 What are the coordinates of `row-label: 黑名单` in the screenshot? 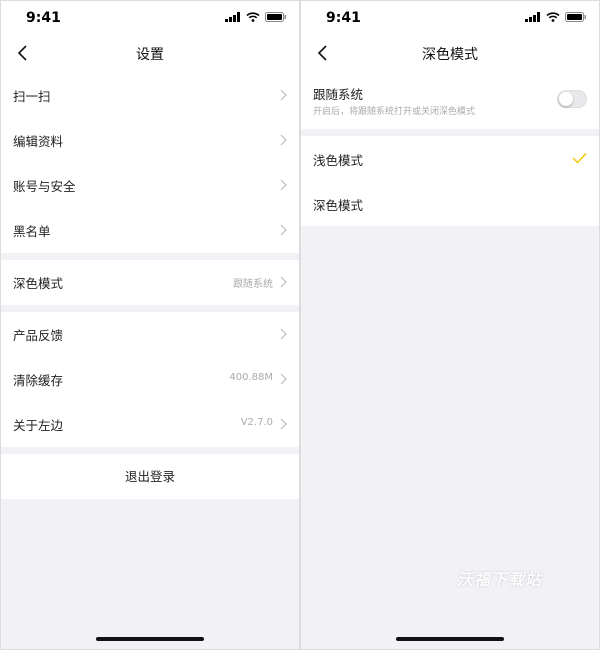 It's located at (32, 231).